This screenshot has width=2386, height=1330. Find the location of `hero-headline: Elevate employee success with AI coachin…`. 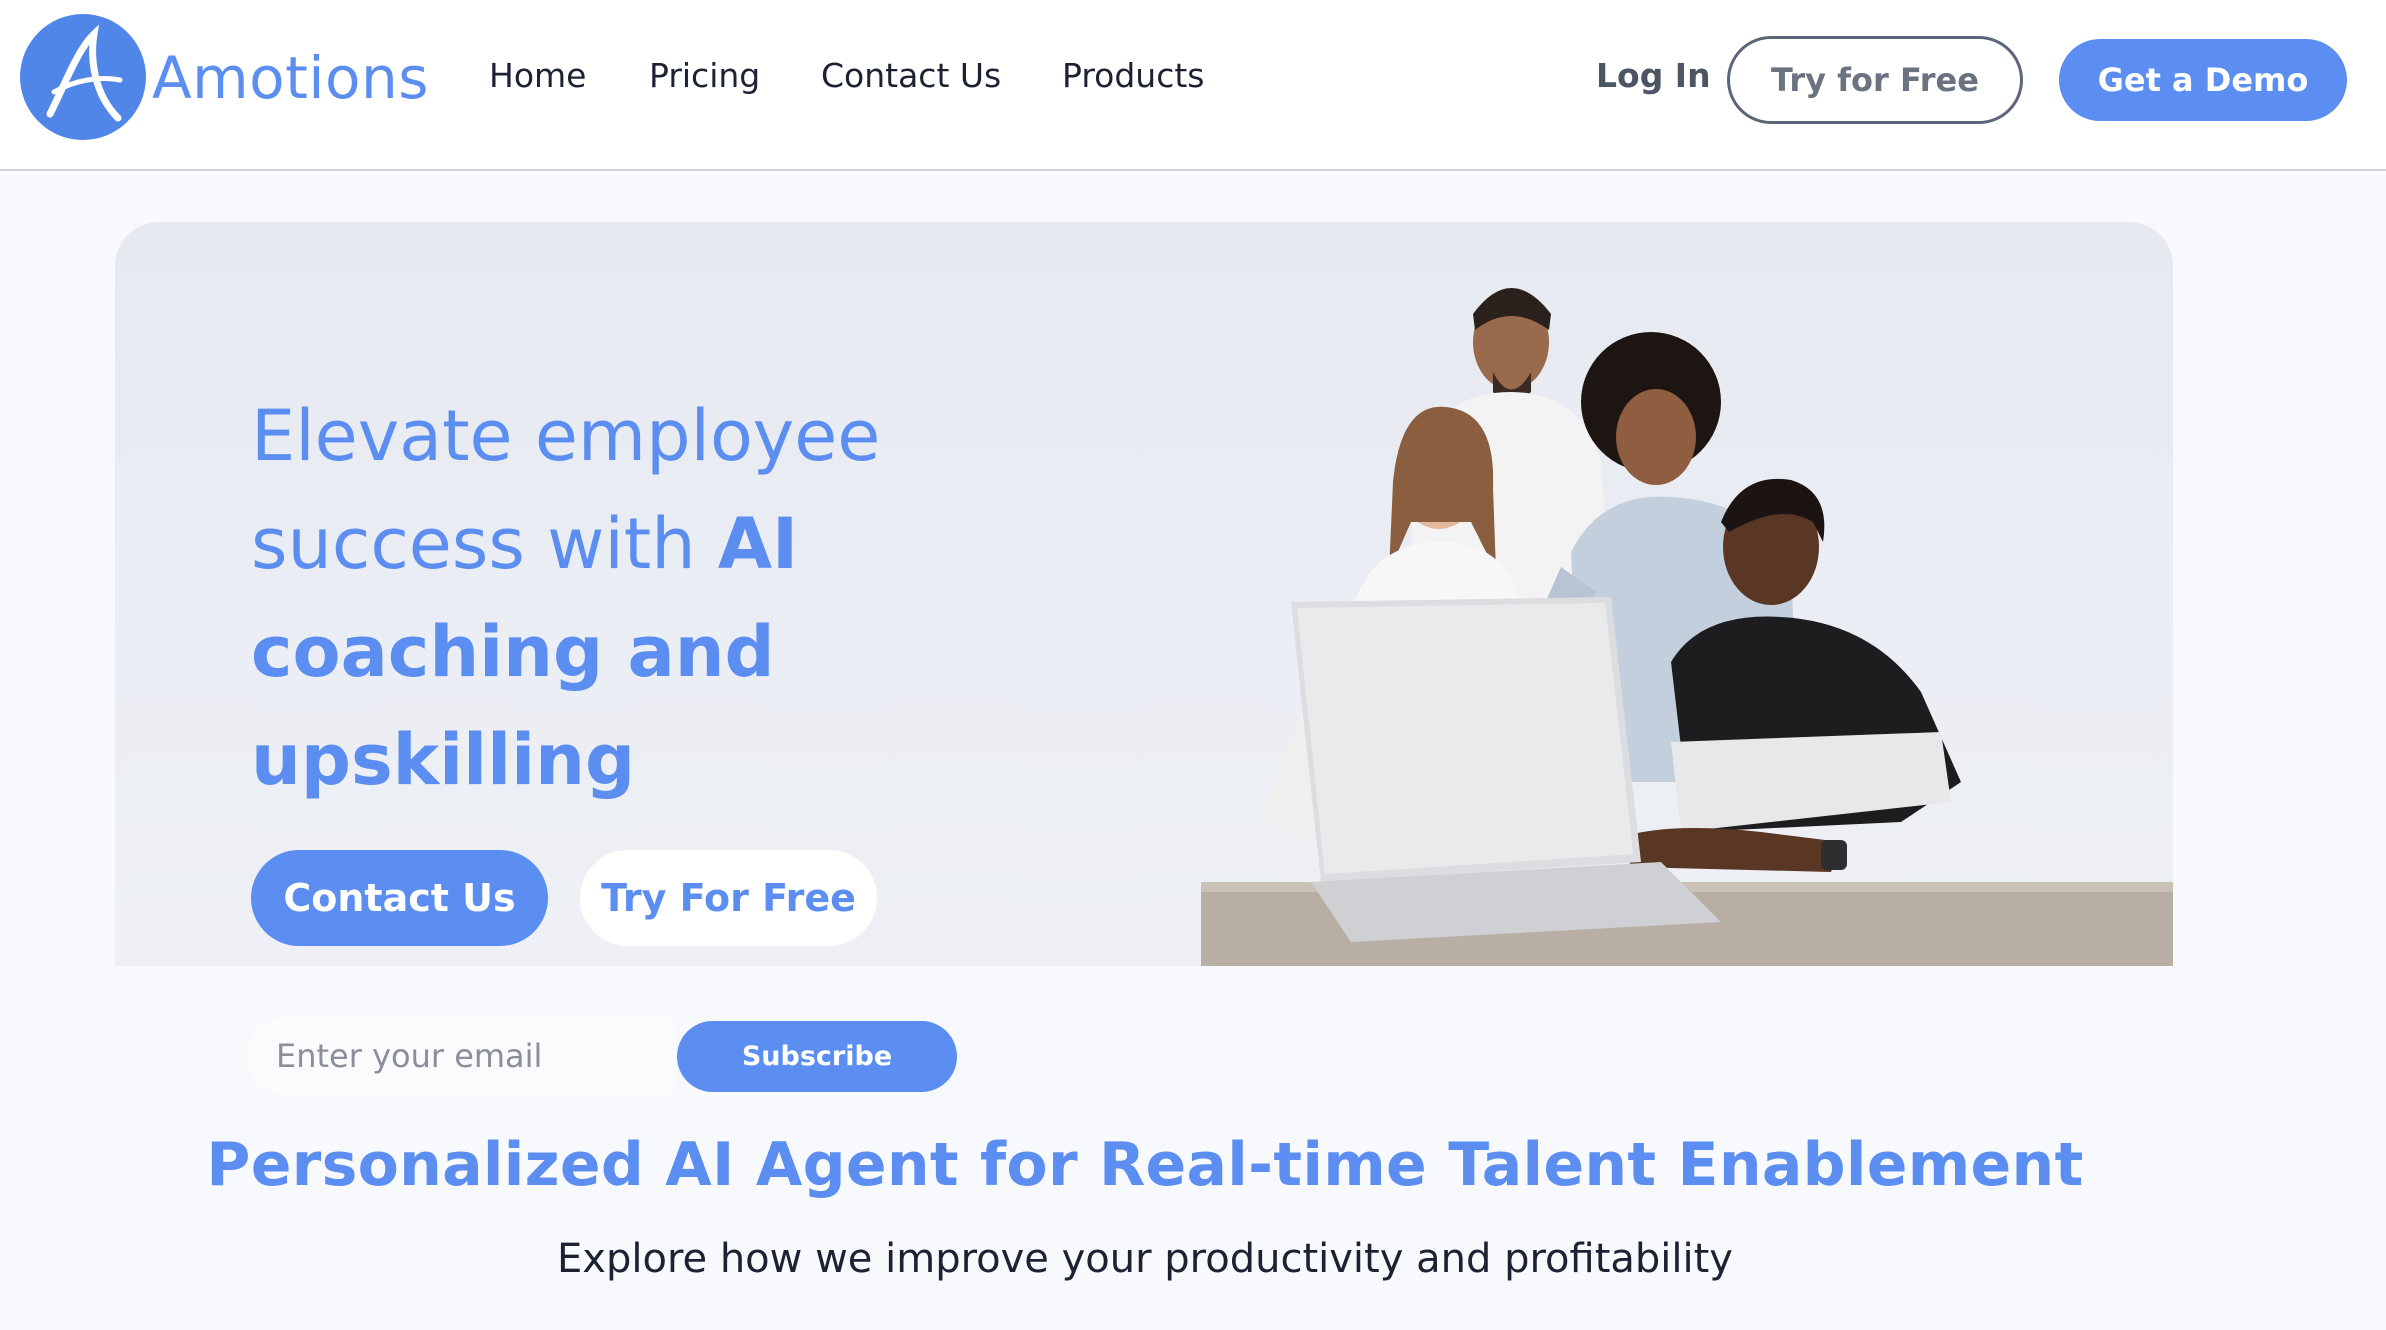

hero-headline: Elevate employee success with AI coachin… is located at coordinates (631, 598).